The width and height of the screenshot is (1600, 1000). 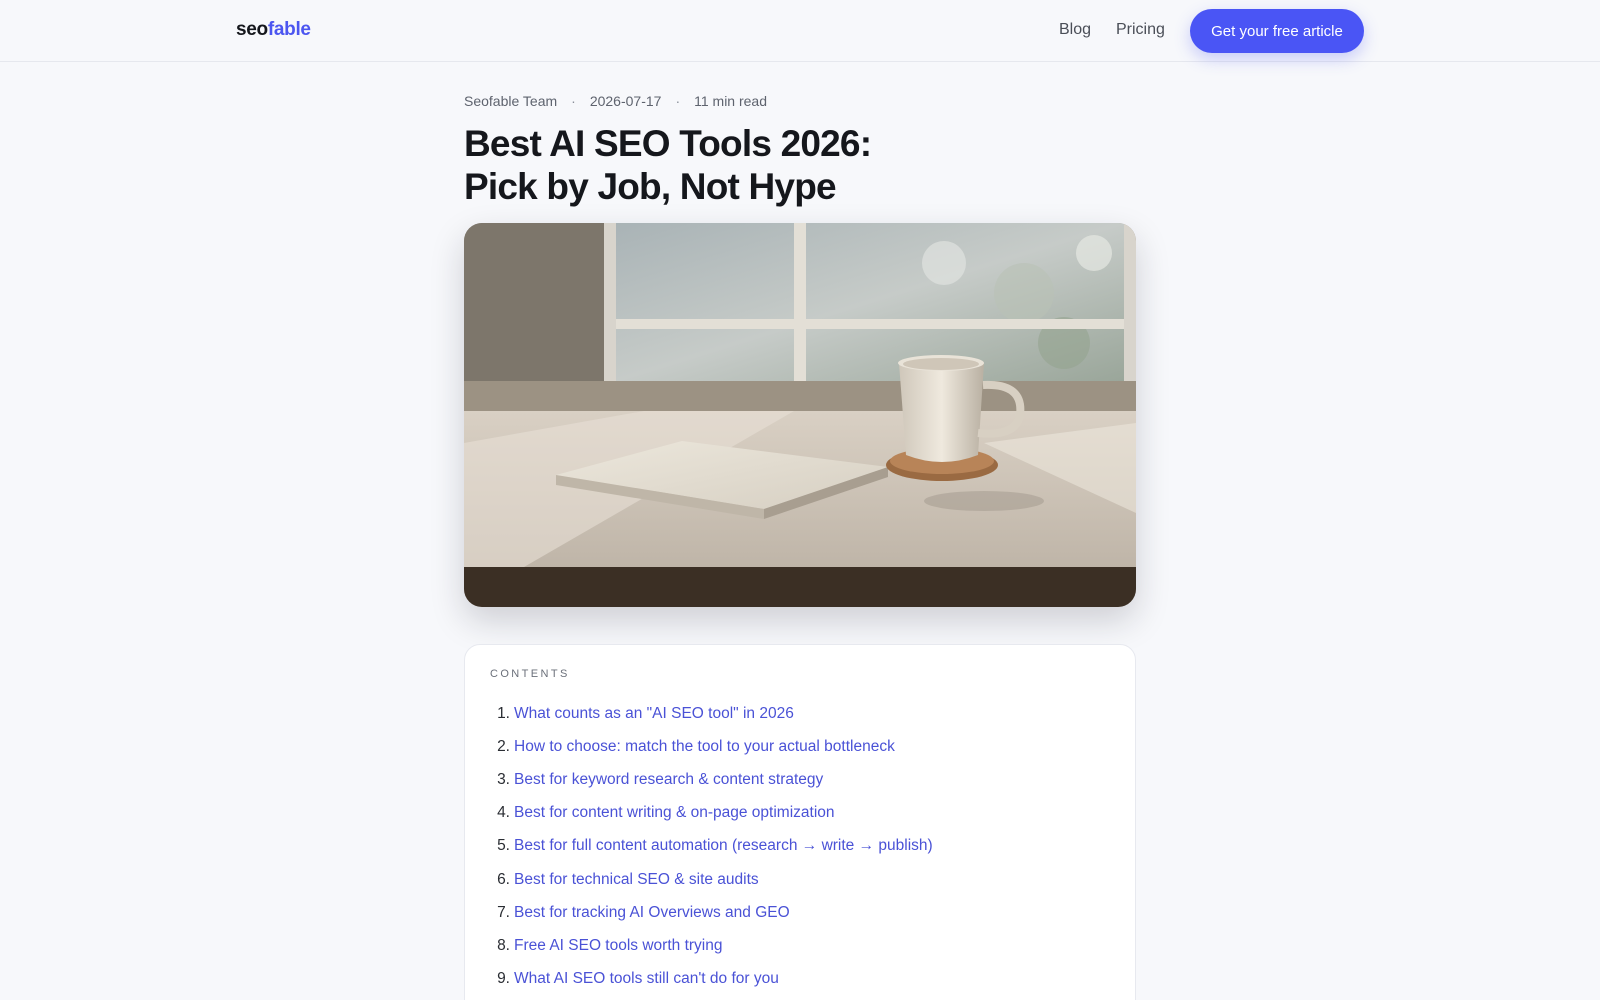 What do you see at coordinates (503, 746) in the screenshot?
I see `toc-number: 2.` at bounding box center [503, 746].